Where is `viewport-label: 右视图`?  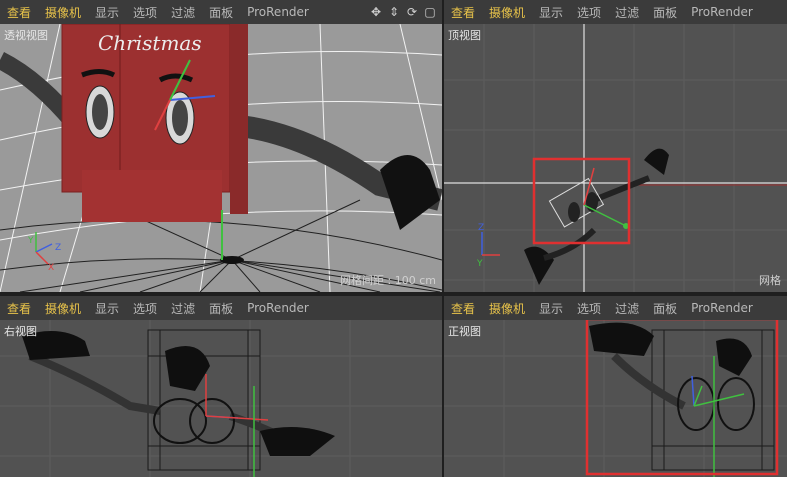 viewport-label: 右视图 is located at coordinates (20, 331).